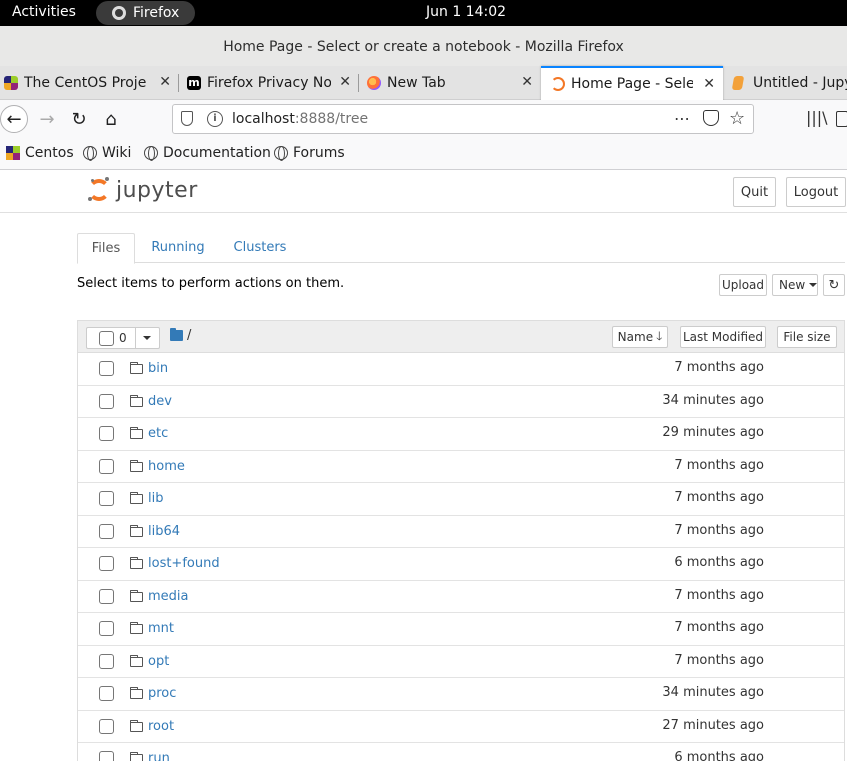 Image resolution: width=847 pixels, height=761 pixels. Describe the element at coordinates (184, 563) in the screenshot. I see `item-name-link: lost+found` at that location.